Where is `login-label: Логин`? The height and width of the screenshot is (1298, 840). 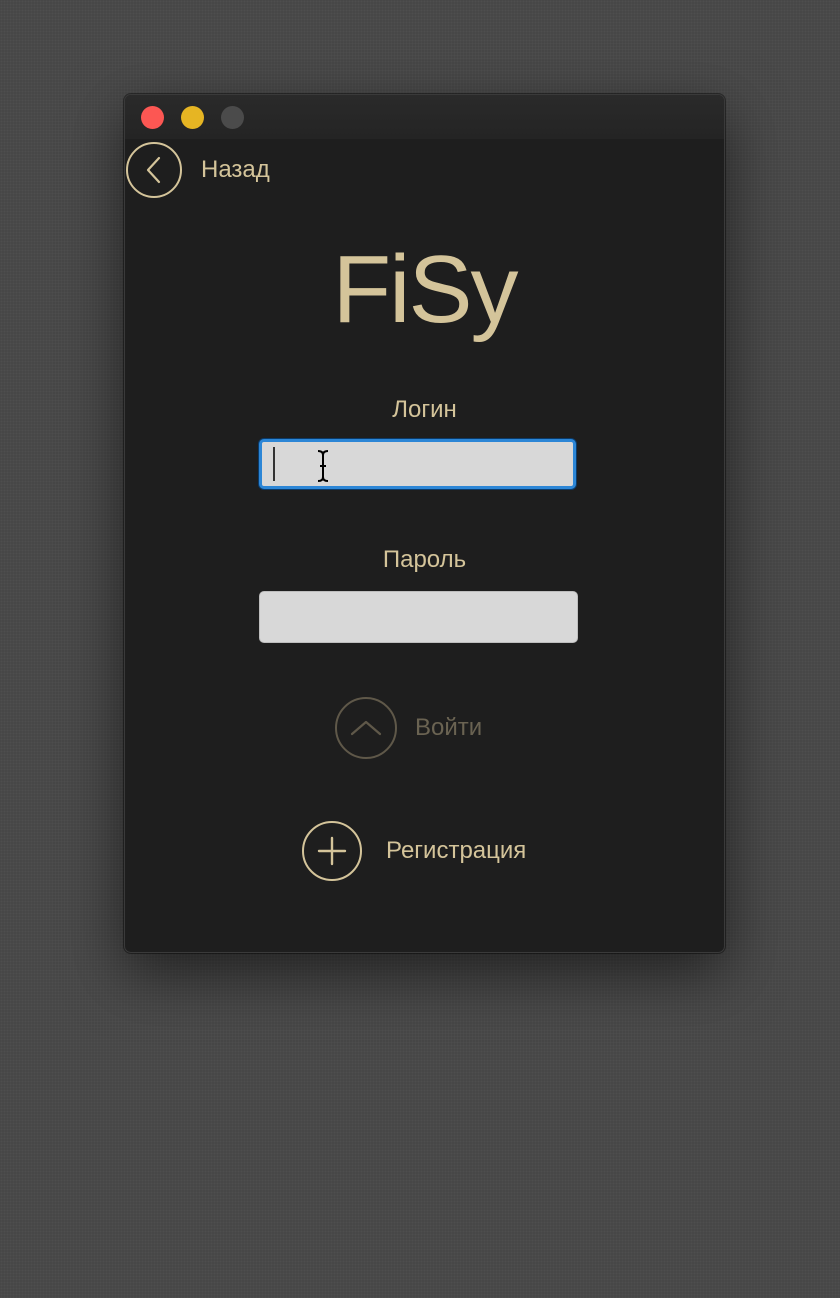
login-label: Логин is located at coordinates (424, 409).